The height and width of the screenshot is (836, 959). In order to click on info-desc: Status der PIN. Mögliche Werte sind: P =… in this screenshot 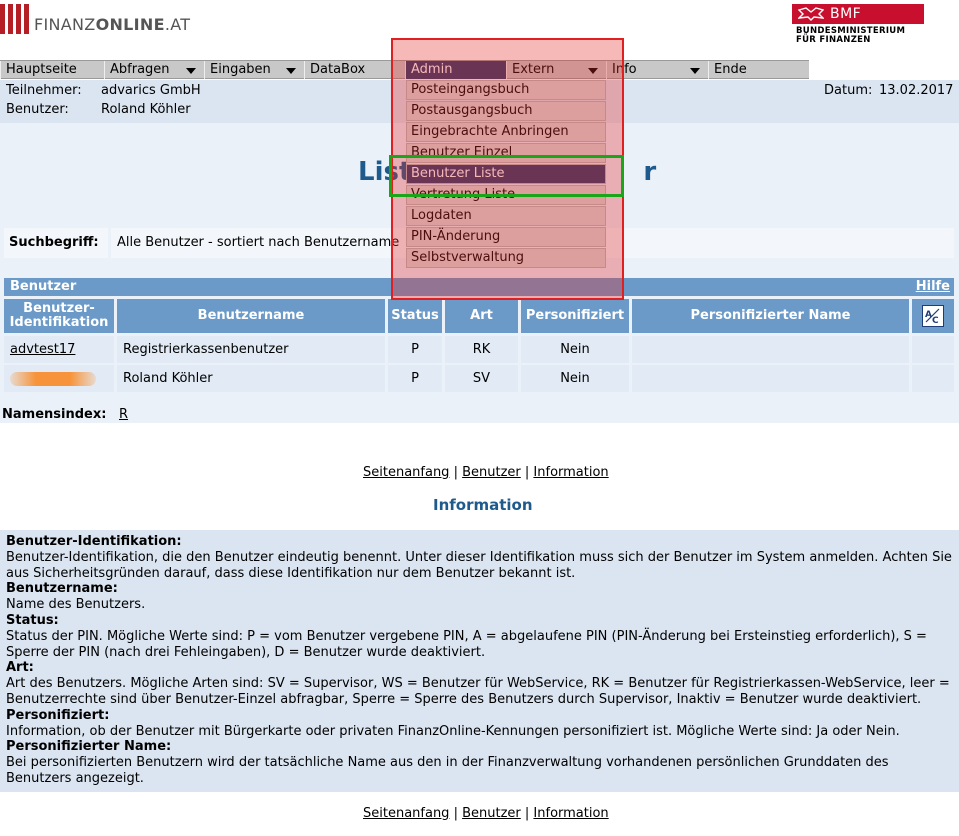, I will do `click(466, 644)`.